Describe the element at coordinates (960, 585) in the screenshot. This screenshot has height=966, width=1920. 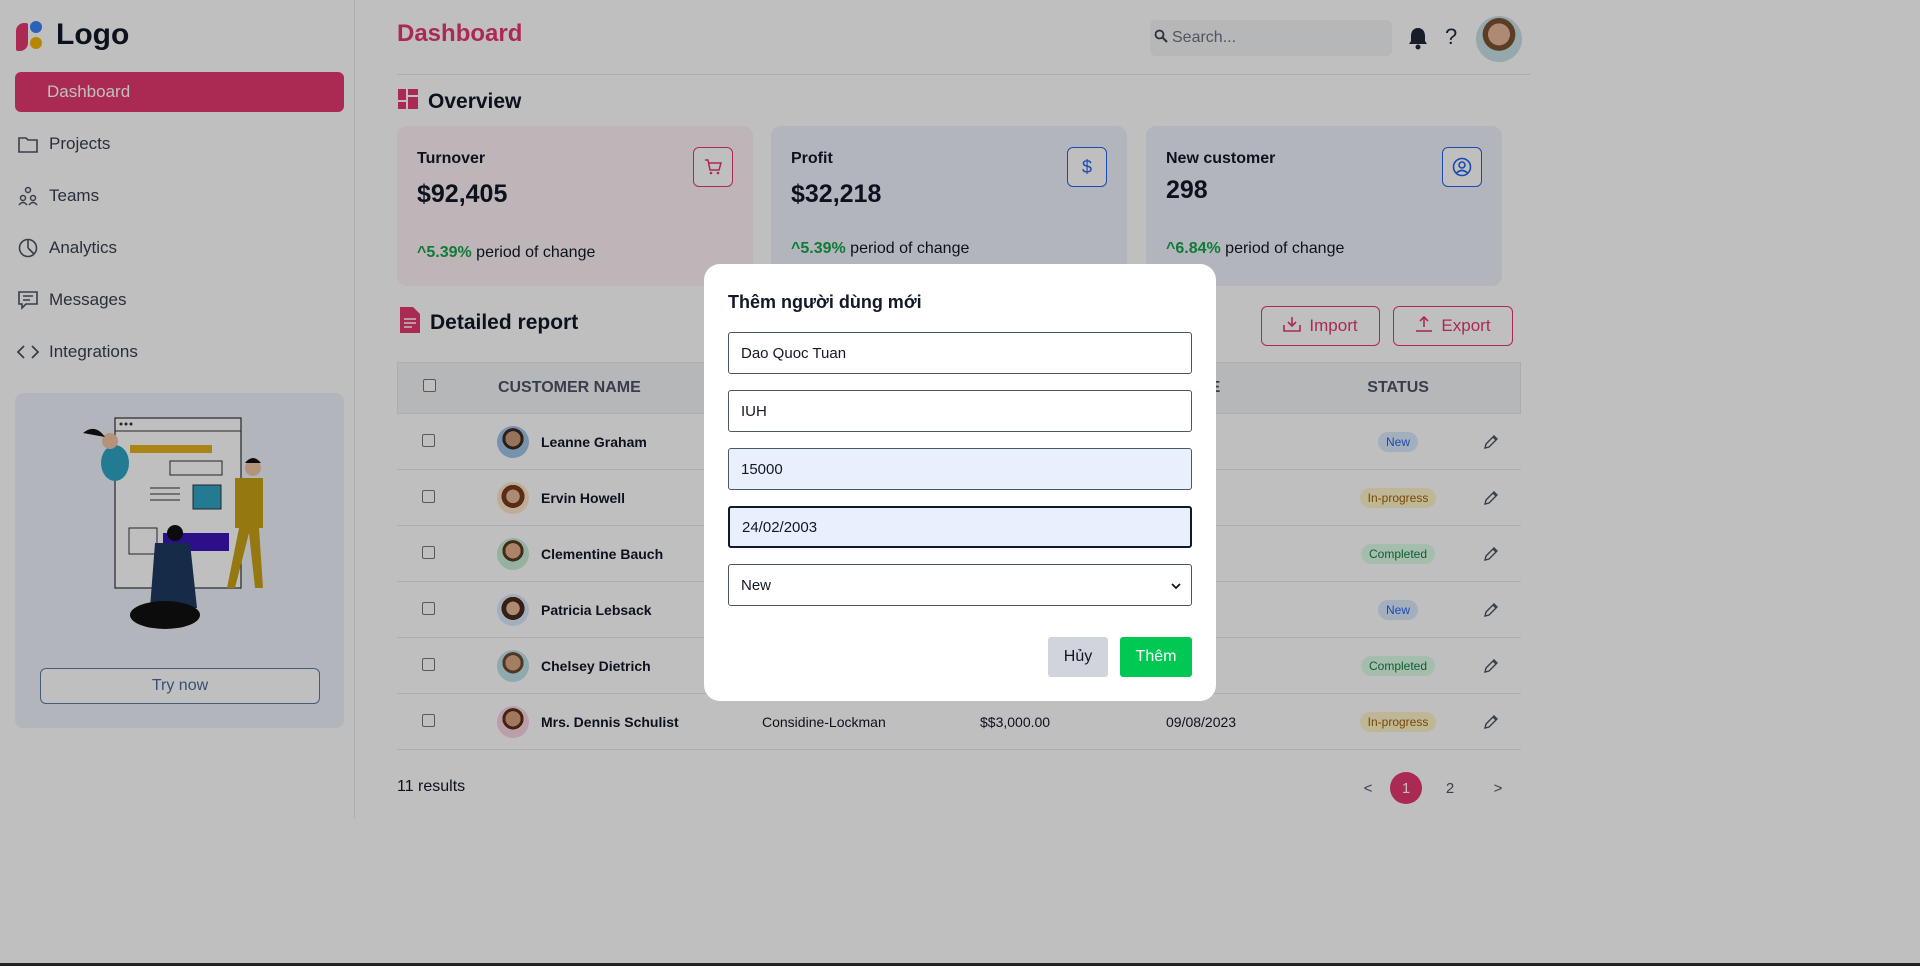
I see `status-select: New` at that location.